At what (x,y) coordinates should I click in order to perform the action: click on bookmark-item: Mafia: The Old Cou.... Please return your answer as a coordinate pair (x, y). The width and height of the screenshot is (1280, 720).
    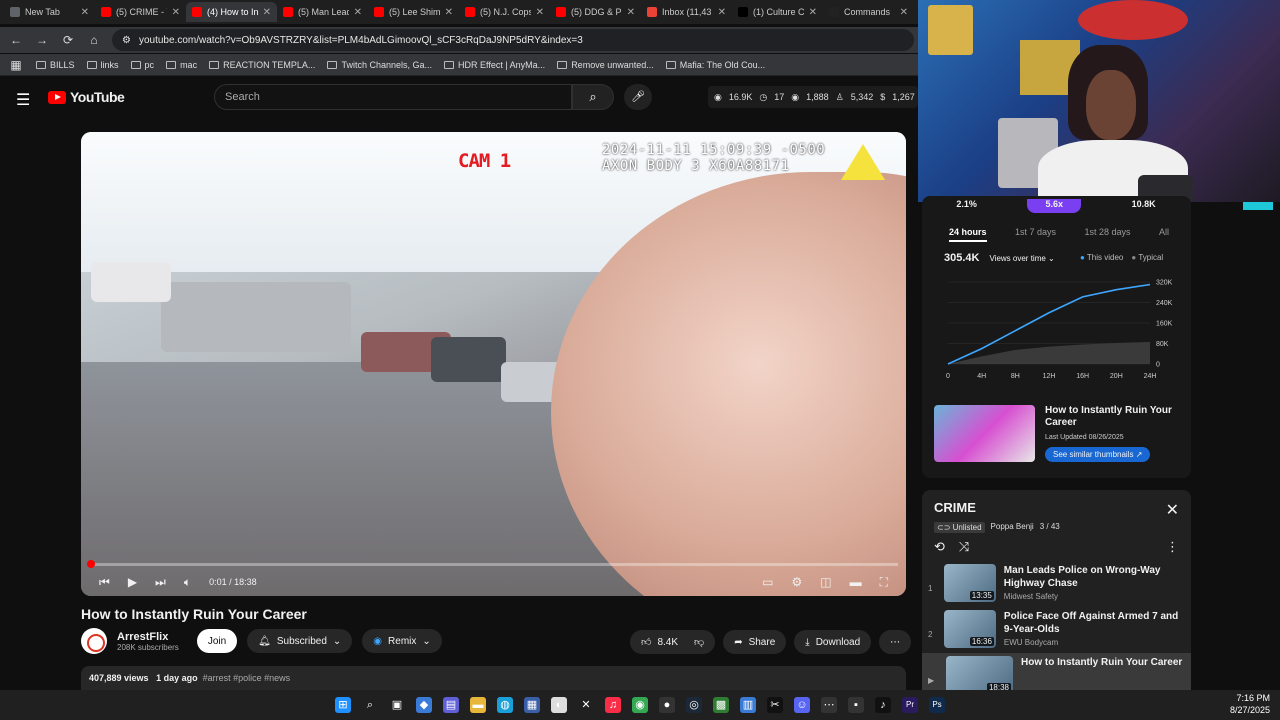
    Looking at the image, I should click on (715, 65).